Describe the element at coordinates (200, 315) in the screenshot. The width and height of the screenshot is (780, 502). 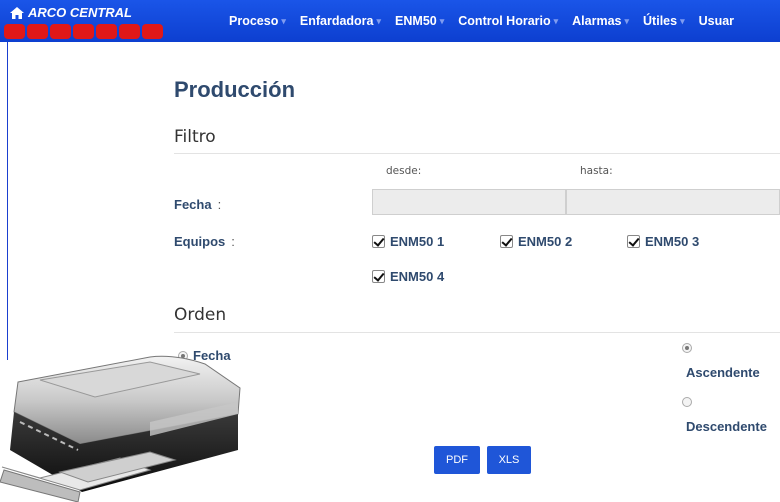
I see `order-section-title: Orden` at that location.